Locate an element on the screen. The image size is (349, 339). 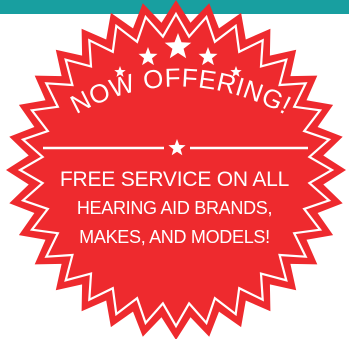
service-line-2: HEARING AID BRANDS, is located at coordinates (174, 208).